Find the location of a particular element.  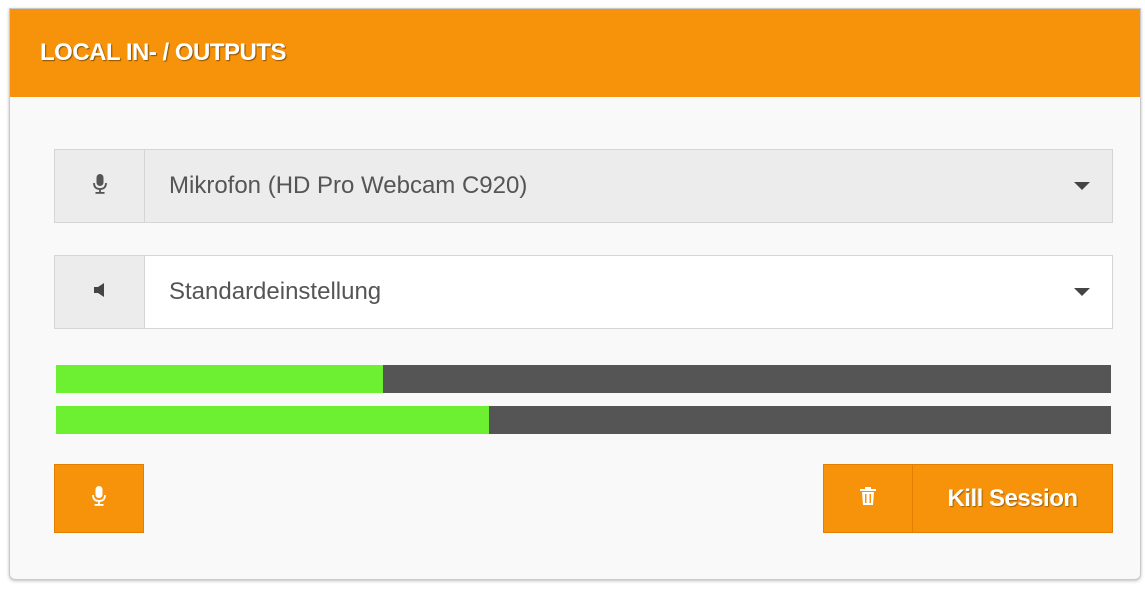

panel-header: LOCAL IN- / OUTPUTS is located at coordinates (575, 53).